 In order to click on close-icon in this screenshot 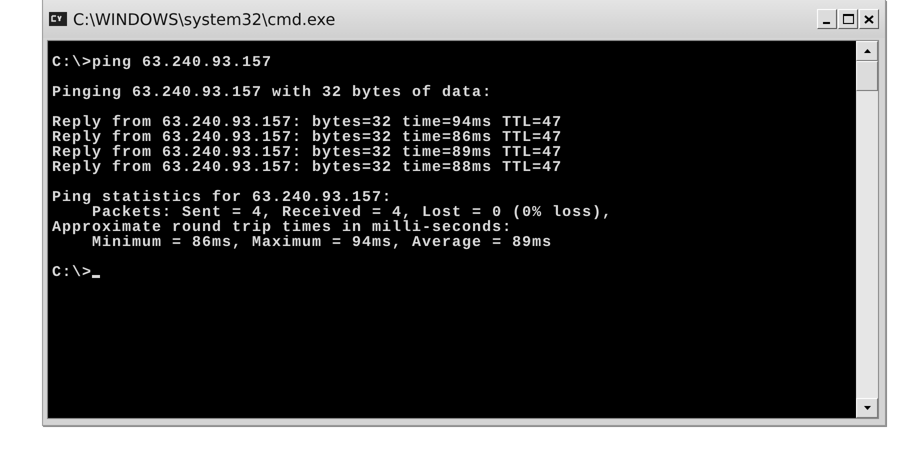, I will do `click(869, 19)`.